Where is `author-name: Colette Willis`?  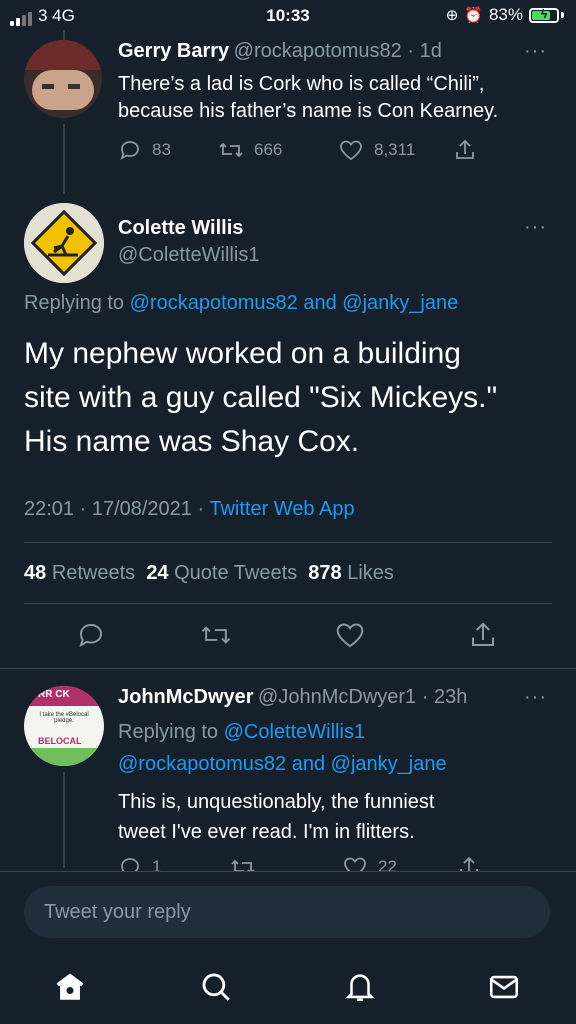 author-name: Colette Willis is located at coordinates (188, 228).